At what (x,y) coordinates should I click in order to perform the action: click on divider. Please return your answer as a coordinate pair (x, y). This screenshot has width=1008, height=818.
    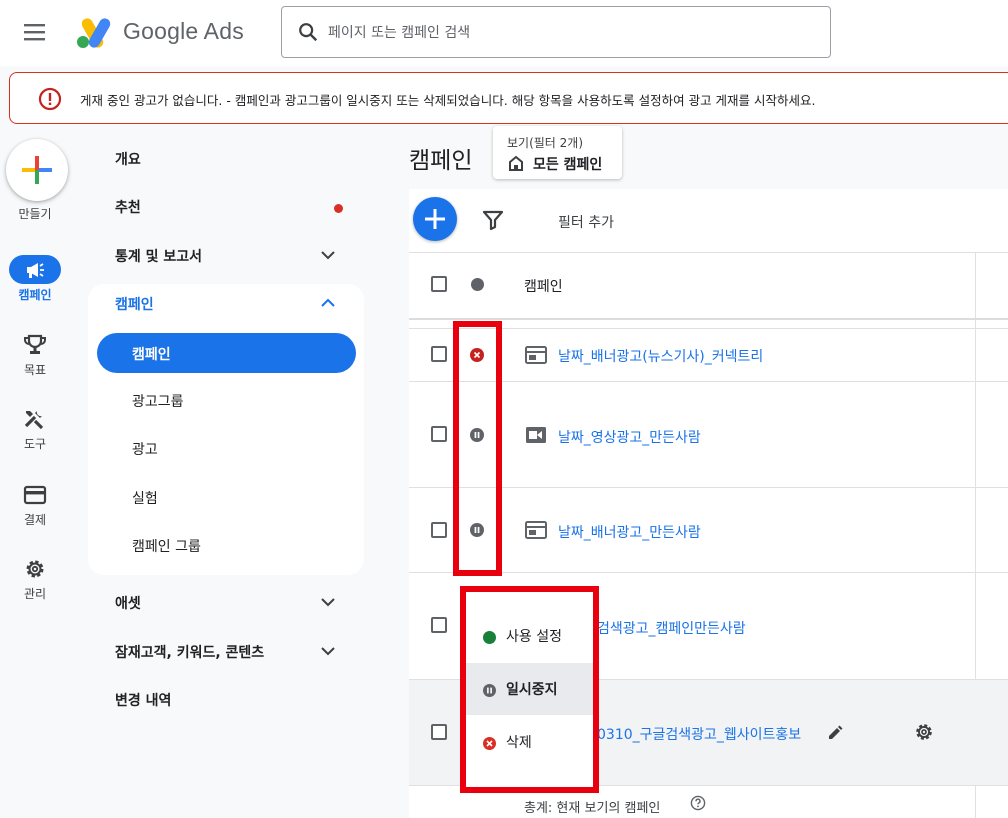
    Looking at the image, I should click on (708, 252).